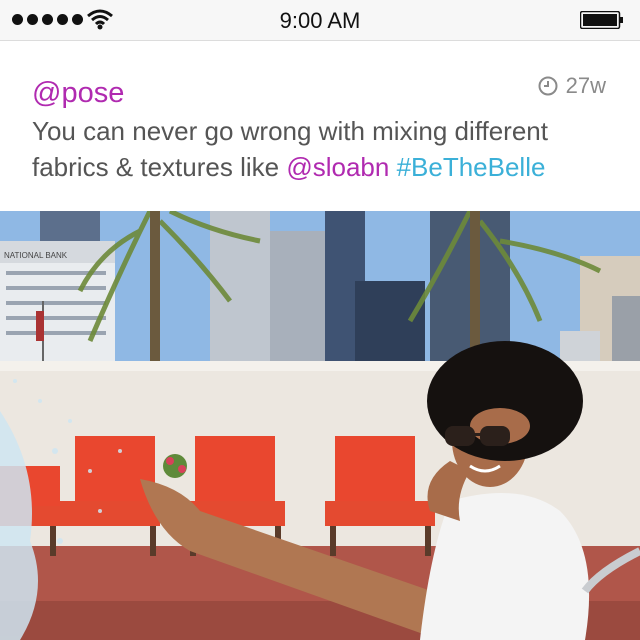 The image size is (640, 640). Describe the element at coordinates (36, 255) in the screenshot. I see `building-sign-text: NATIONAL BANK` at that location.